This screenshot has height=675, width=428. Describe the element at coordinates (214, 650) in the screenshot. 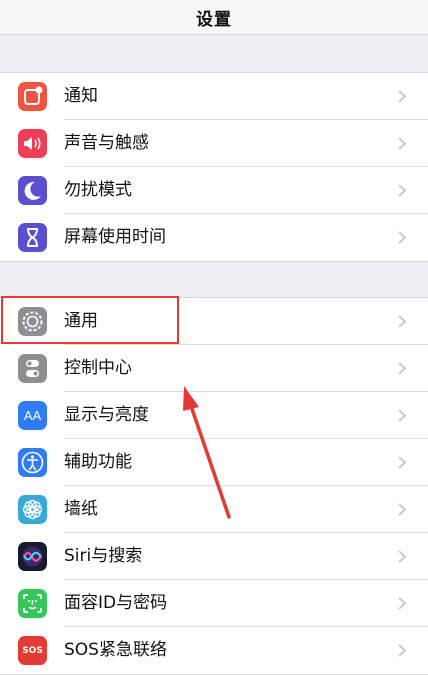

I see `settings-row-emergency-sos: SOS SOS紧急联络` at that location.